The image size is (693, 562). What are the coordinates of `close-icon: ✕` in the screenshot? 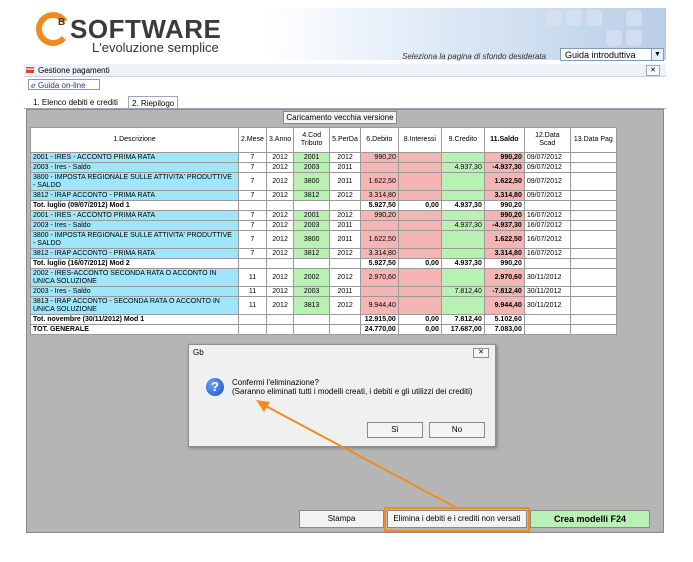 It's located at (653, 70).